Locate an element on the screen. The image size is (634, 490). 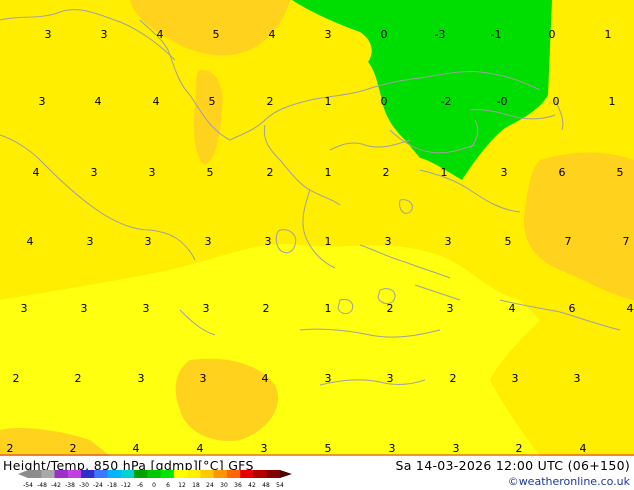
colorbar-tick-label: 48 is located at coordinates (266, 485).